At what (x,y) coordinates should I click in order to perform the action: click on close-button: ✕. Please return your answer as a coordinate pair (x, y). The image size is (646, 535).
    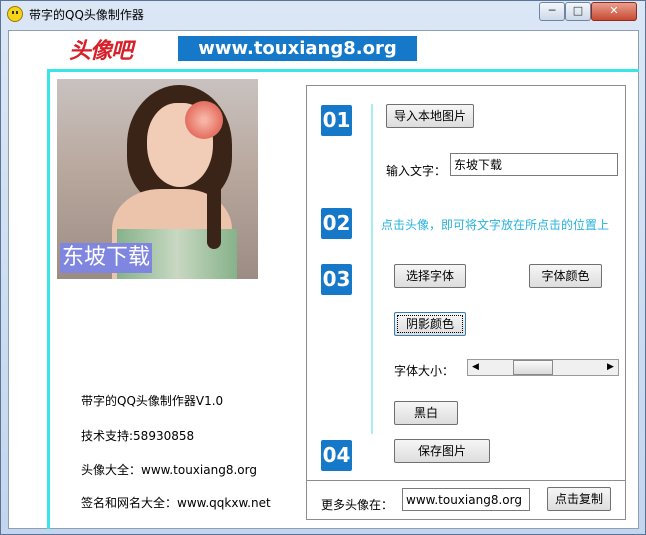
    Looking at the image, I should click on (614, 11).